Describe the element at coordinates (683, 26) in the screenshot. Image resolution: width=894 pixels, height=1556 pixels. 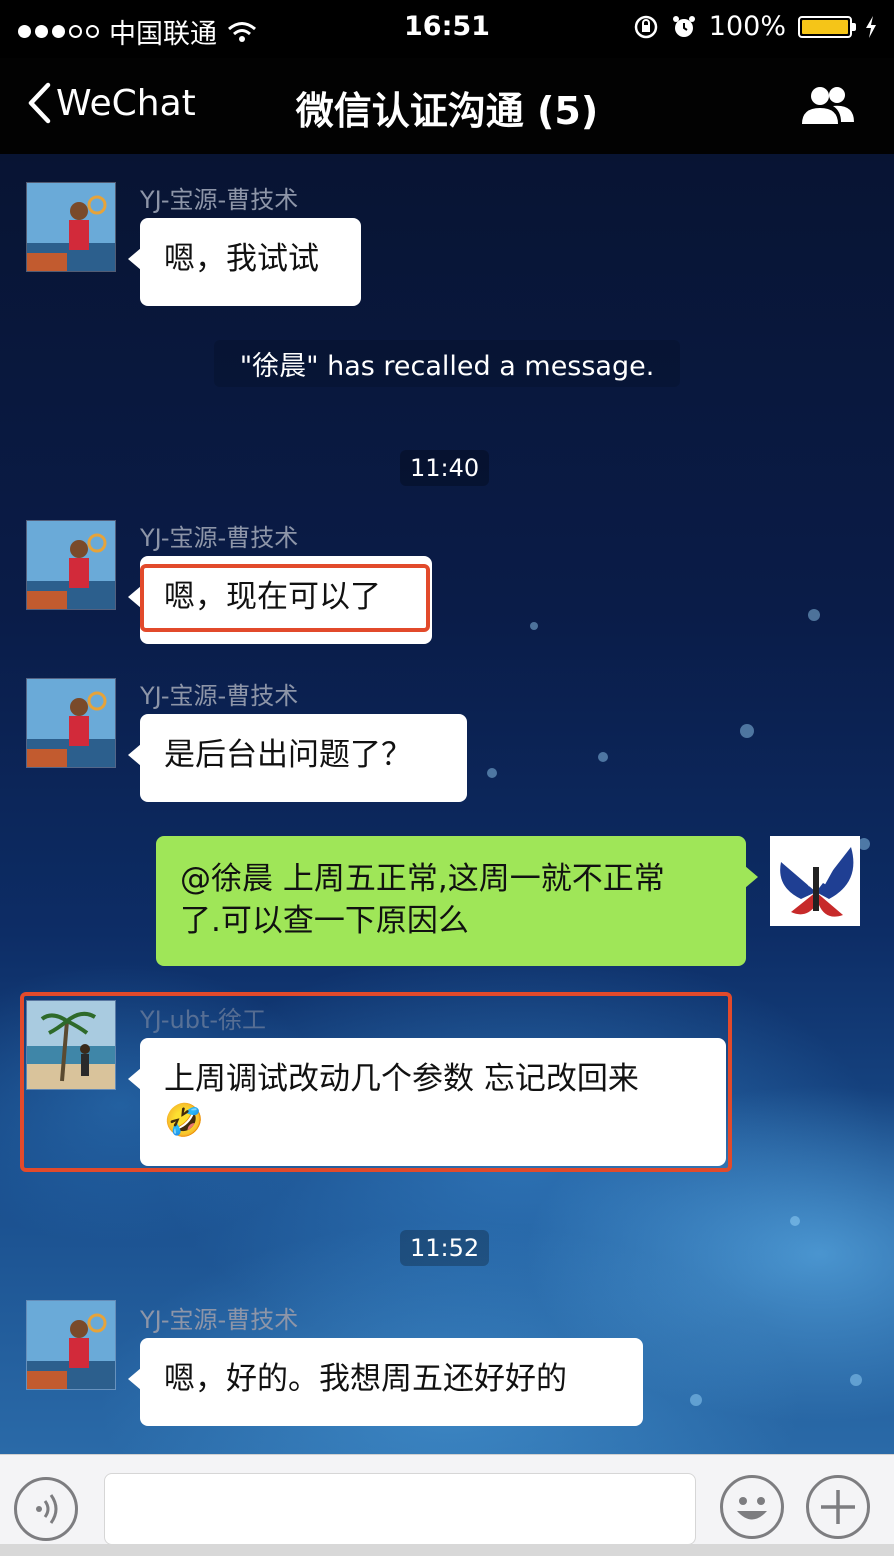
I see `alarm-icon` at that location.